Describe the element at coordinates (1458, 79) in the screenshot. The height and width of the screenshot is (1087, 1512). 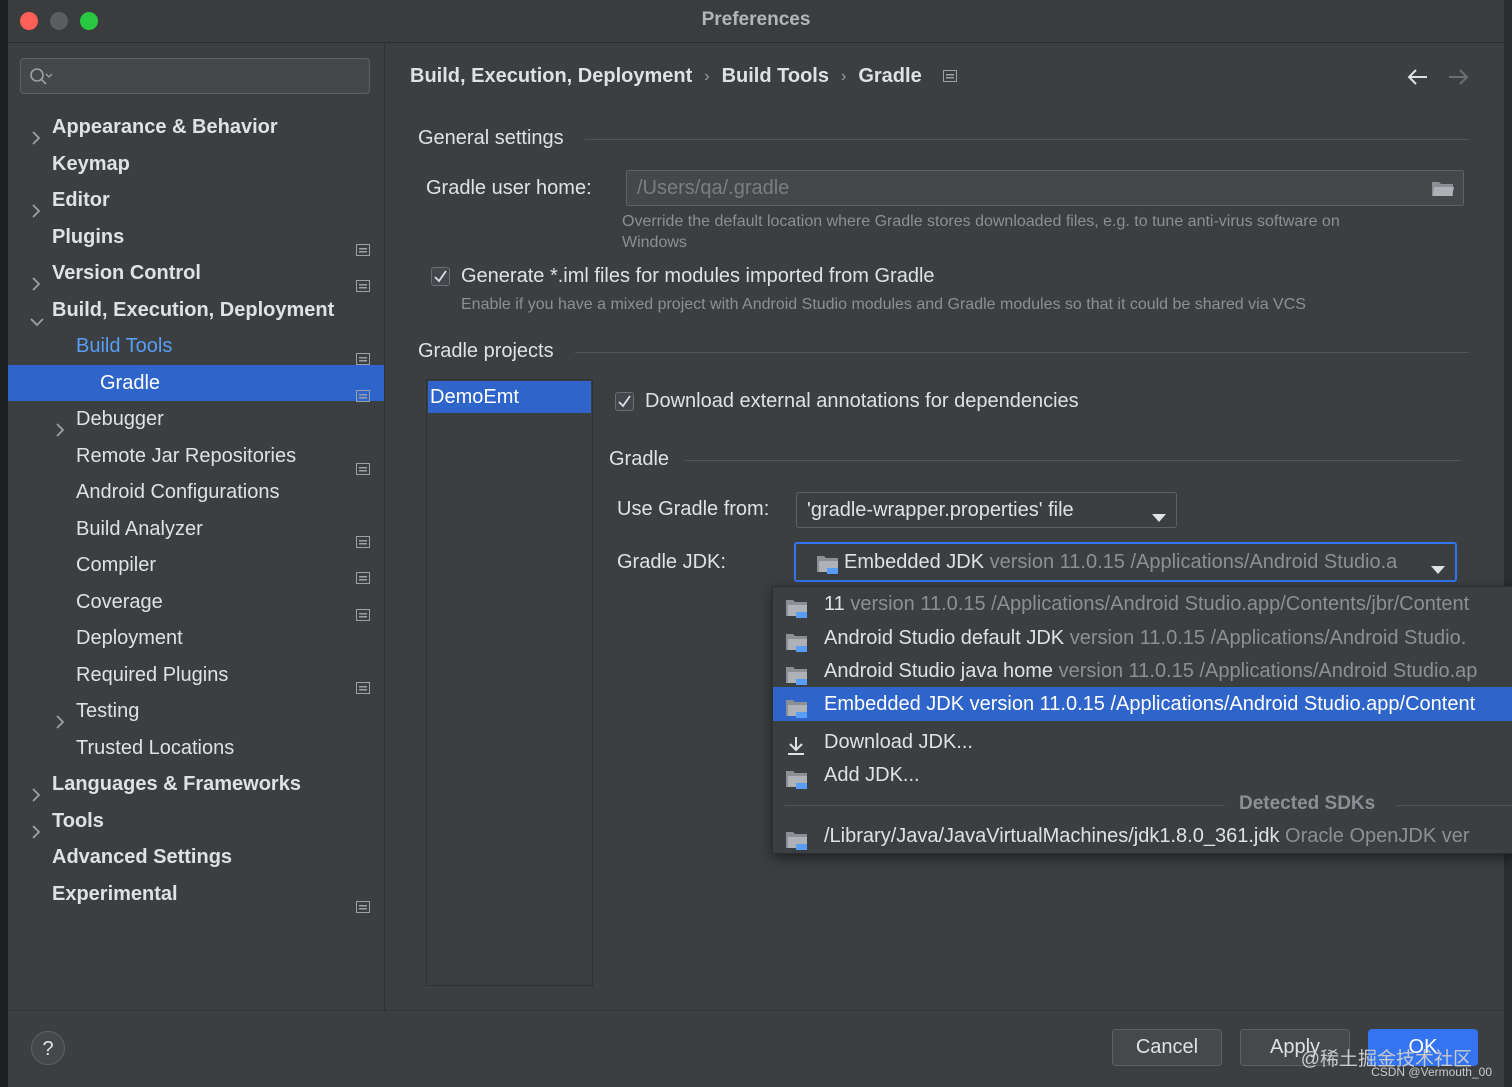
I see `forward-arrow-icon` at that location.